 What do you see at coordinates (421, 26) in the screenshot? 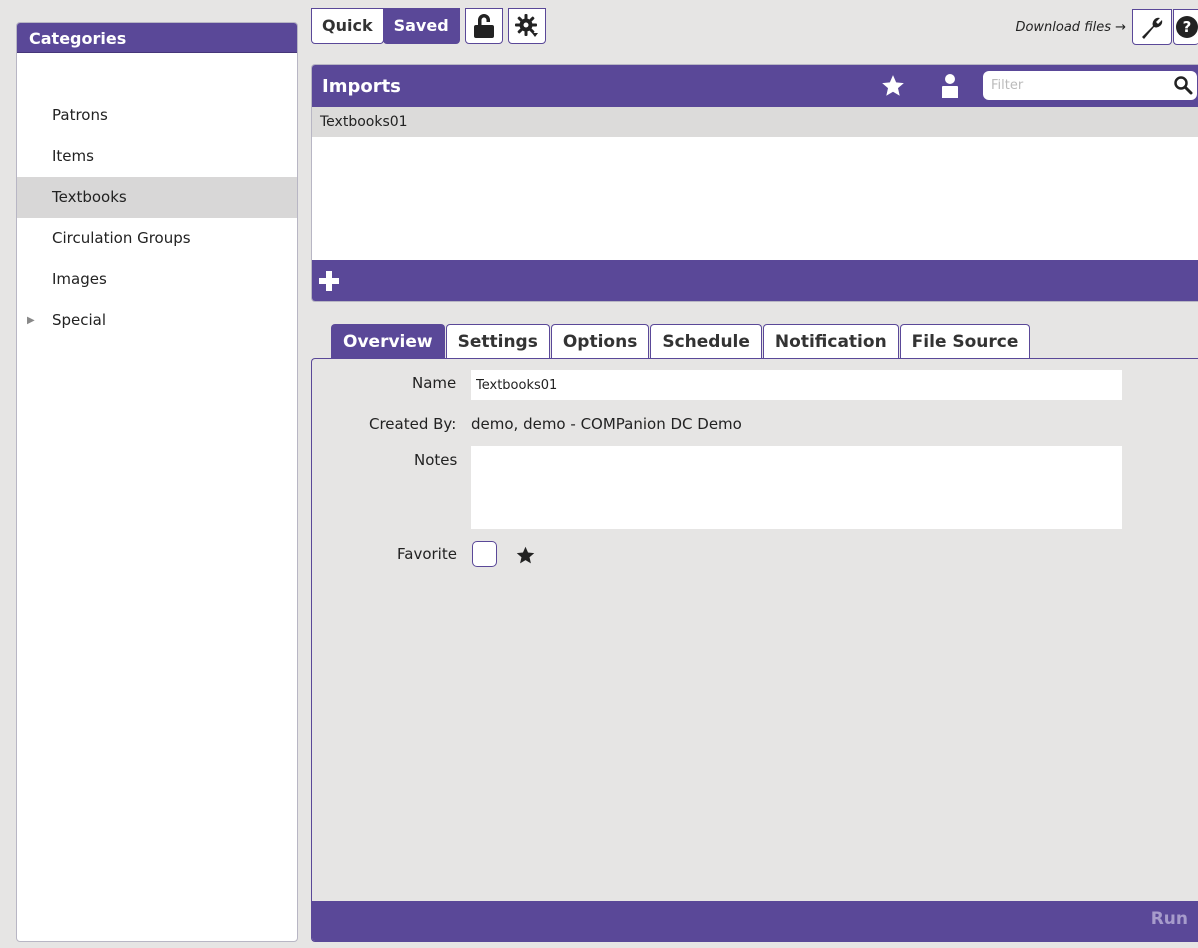
I see `saved-button: Saved` at bounding box center [421, 26].